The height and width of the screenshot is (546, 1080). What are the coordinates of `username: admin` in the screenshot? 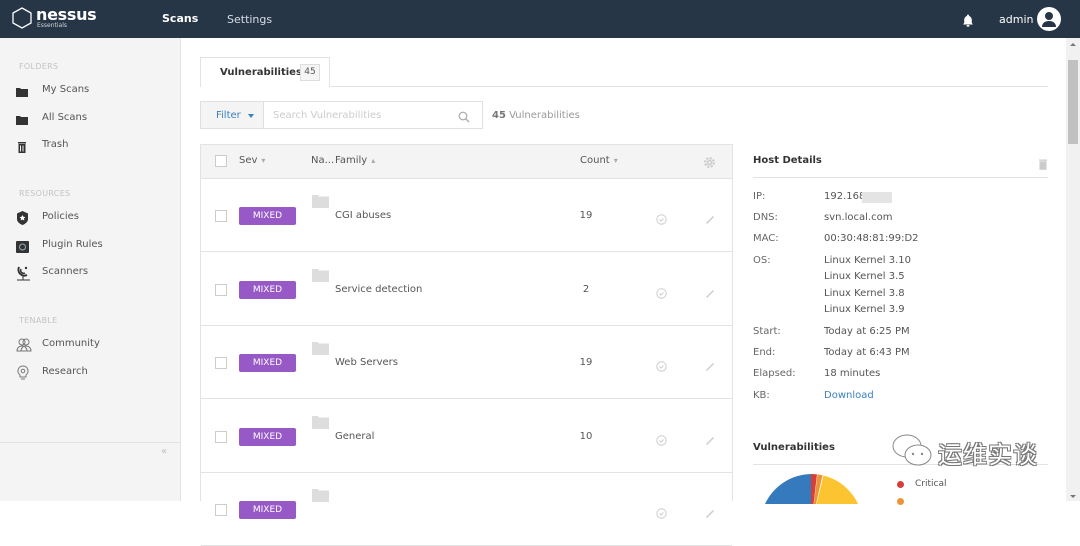 It's located at (1016, 19).